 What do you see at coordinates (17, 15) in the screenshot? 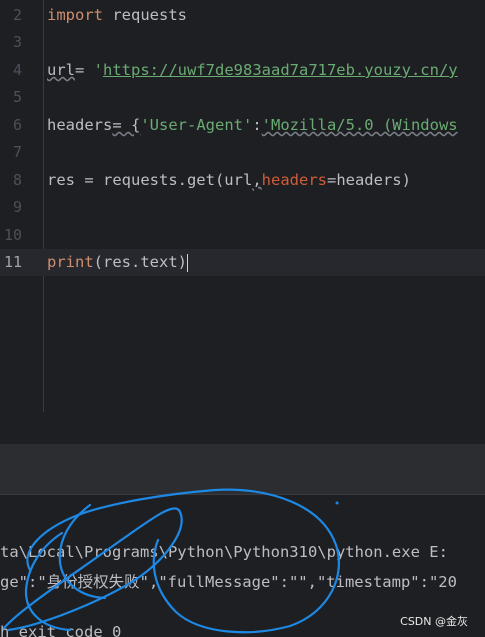
I see `line-number: 2` at bounding box center [17, 15].